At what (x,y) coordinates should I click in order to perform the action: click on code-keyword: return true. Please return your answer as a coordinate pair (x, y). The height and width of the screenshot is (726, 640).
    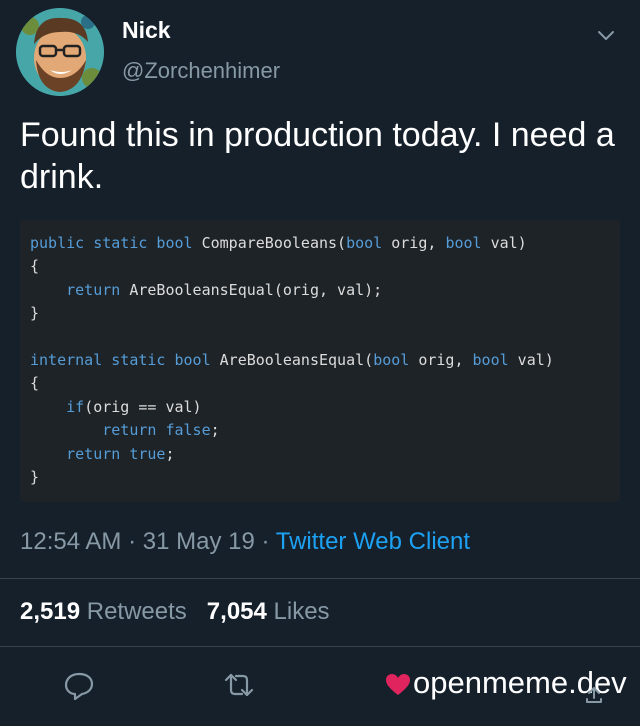
    Looking at the image, I should click on (116, 453).